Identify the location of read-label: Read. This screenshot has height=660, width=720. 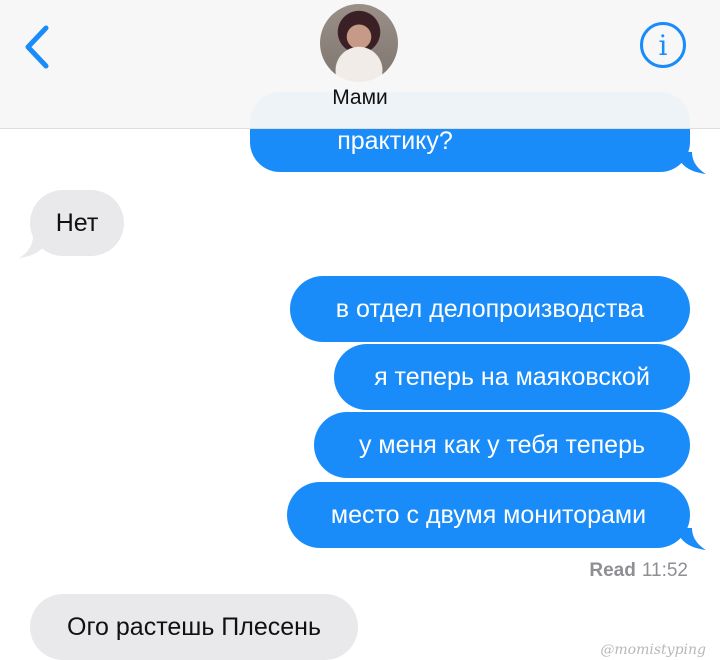
(612, 570).